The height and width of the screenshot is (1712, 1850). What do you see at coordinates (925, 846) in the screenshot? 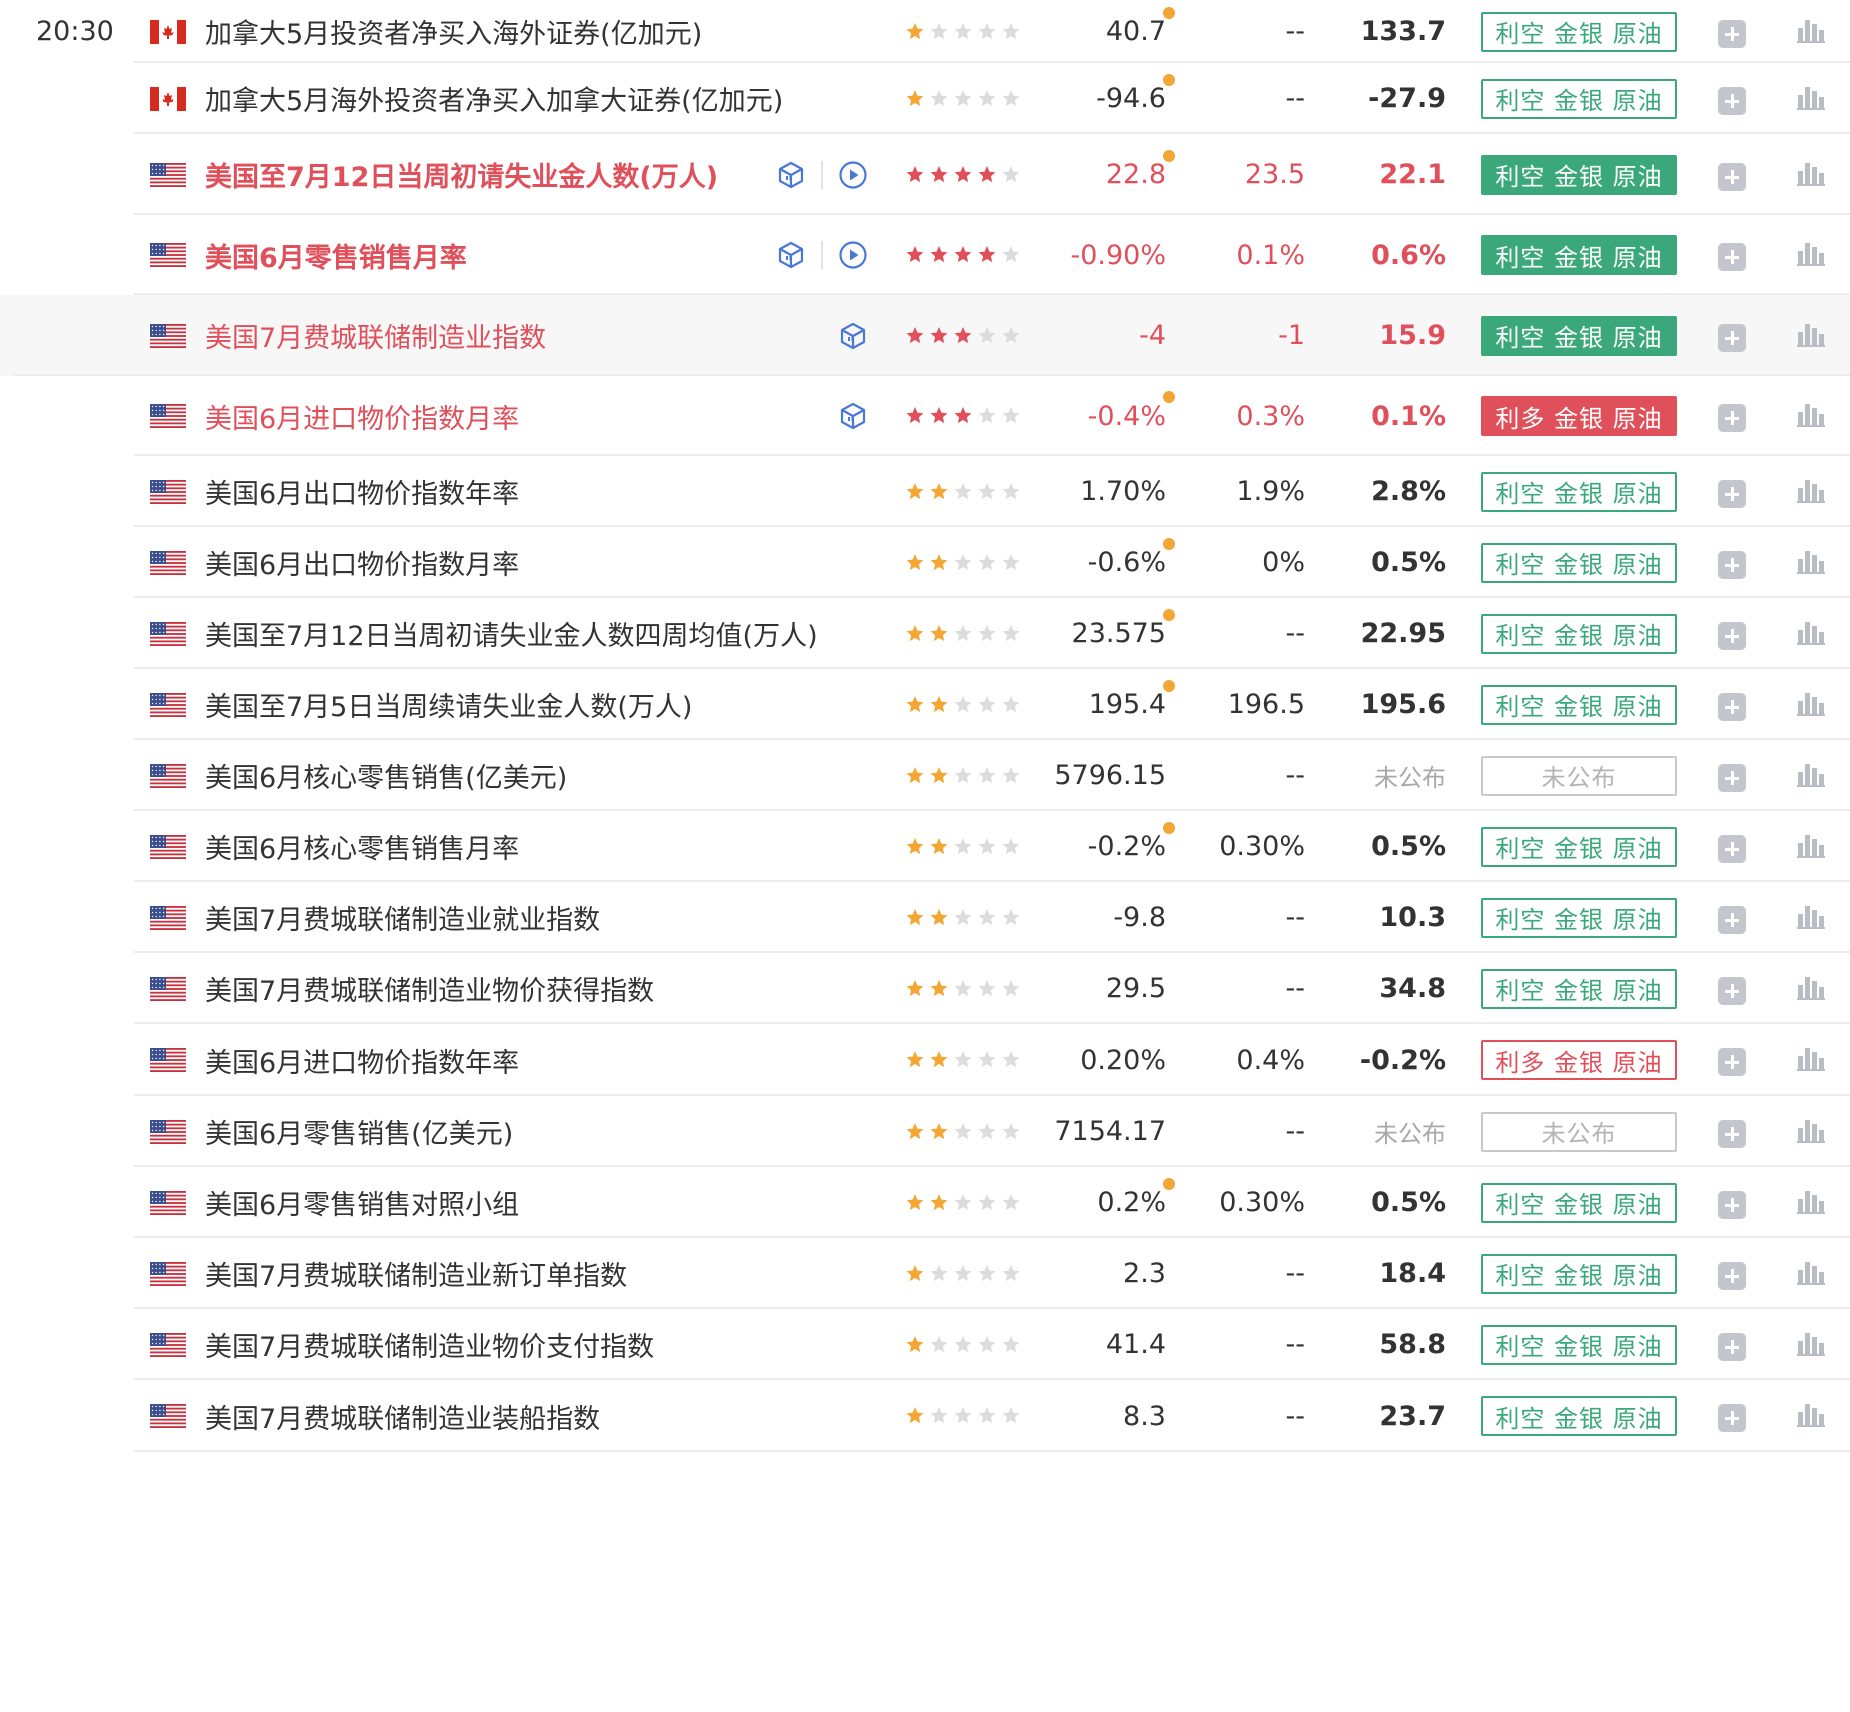
I see `event-row: 美国6月核心零售销售月率 -0.2% 0.30% 0.5% 利空 金银 原油` at bounding box center [925, 846].